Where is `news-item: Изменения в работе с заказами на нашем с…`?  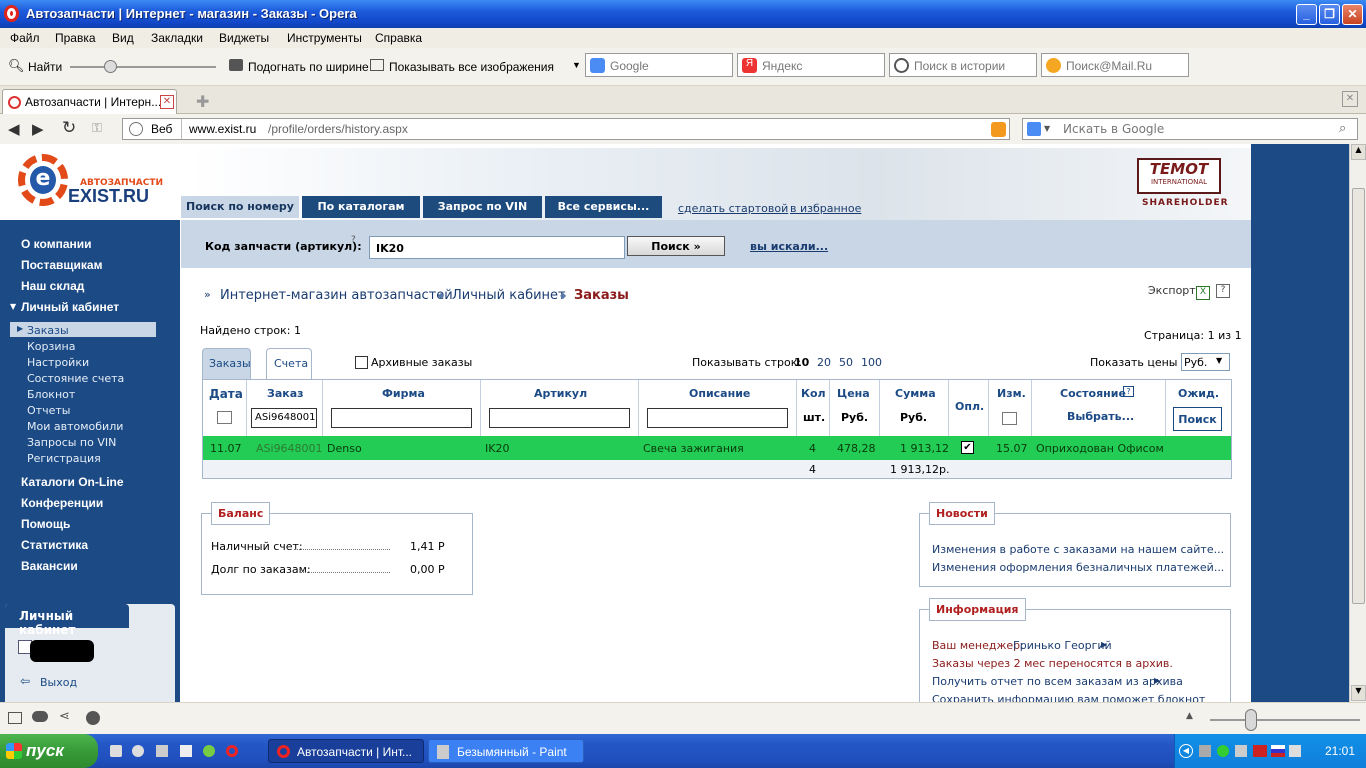 news-item: Изменения в работе с заказами на нашем с… is located at coordinates (1078, 549).